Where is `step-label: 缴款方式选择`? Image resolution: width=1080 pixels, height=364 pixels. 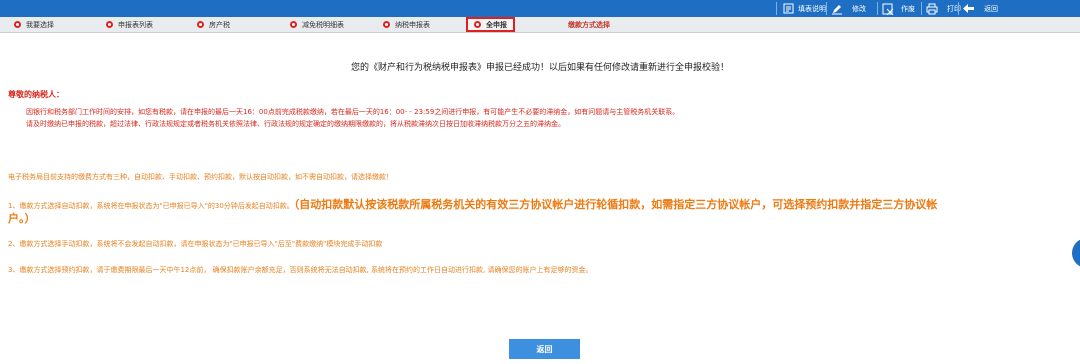
step-label: 缴款方式选择 is located at coordinates (589, 24).